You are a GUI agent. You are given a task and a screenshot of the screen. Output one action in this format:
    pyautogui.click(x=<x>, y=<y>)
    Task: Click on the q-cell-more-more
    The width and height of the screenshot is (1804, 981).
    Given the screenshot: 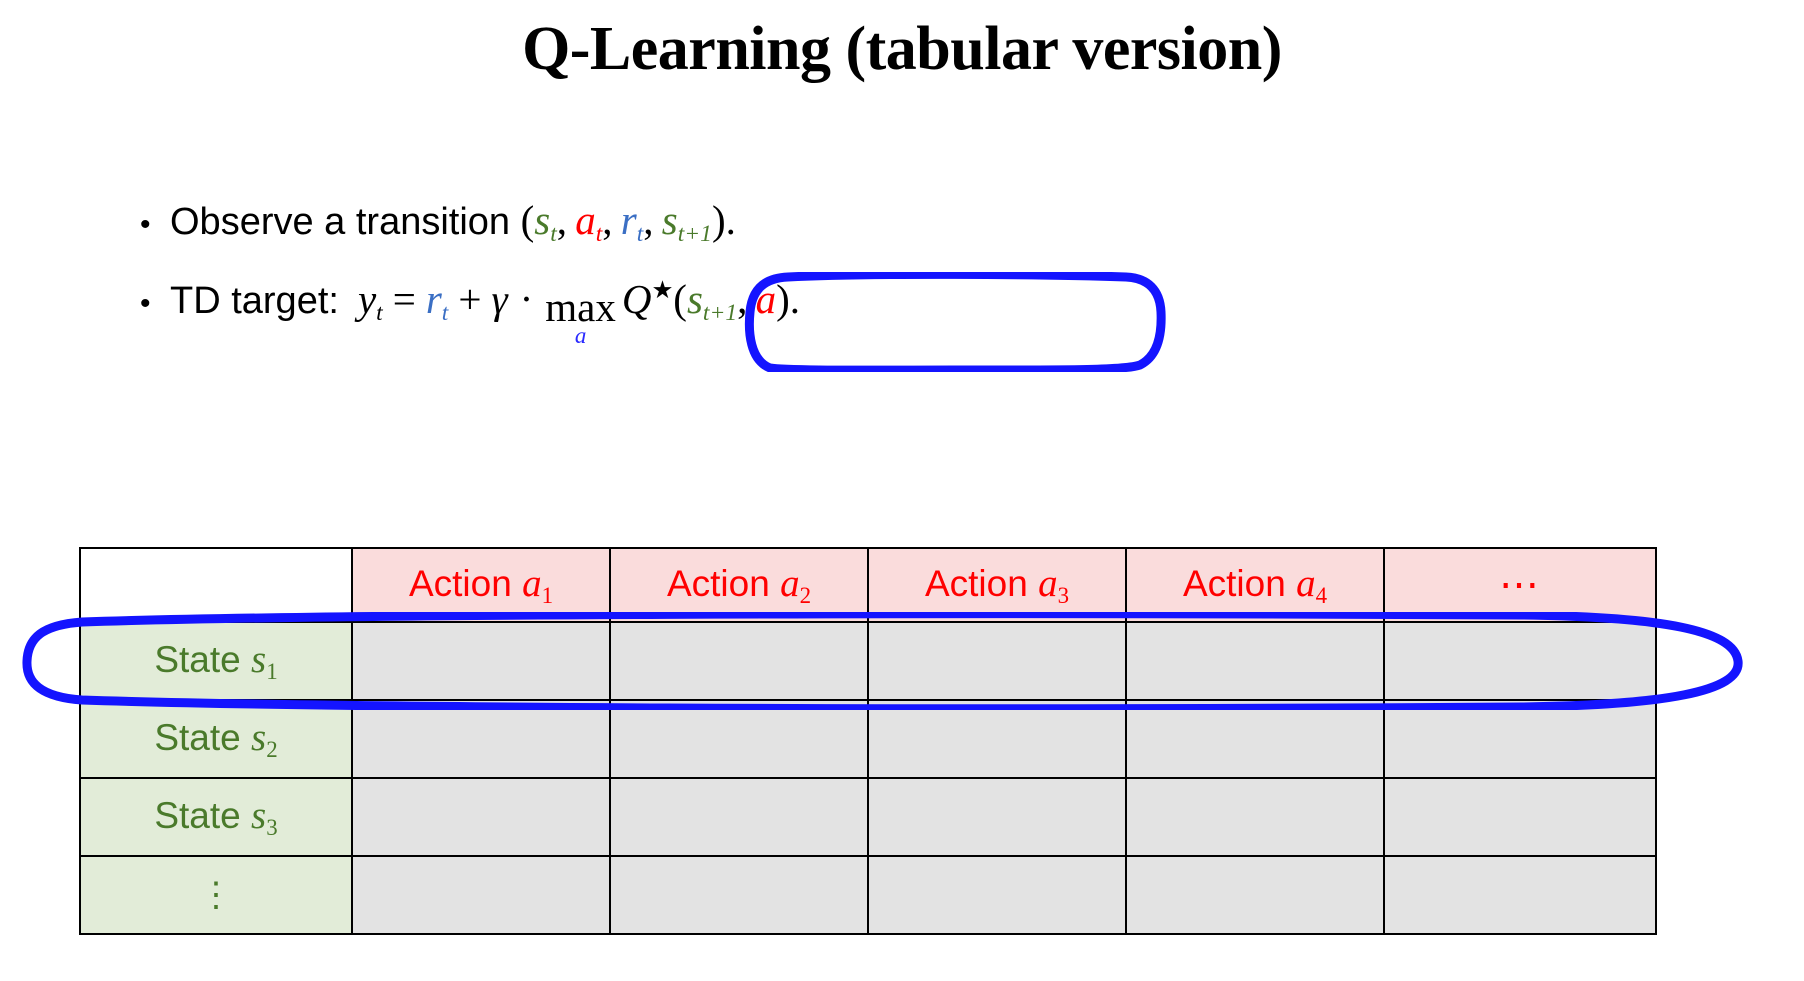 What is the action you would take?
    pyautogui.click(x=1520, y=895)
    